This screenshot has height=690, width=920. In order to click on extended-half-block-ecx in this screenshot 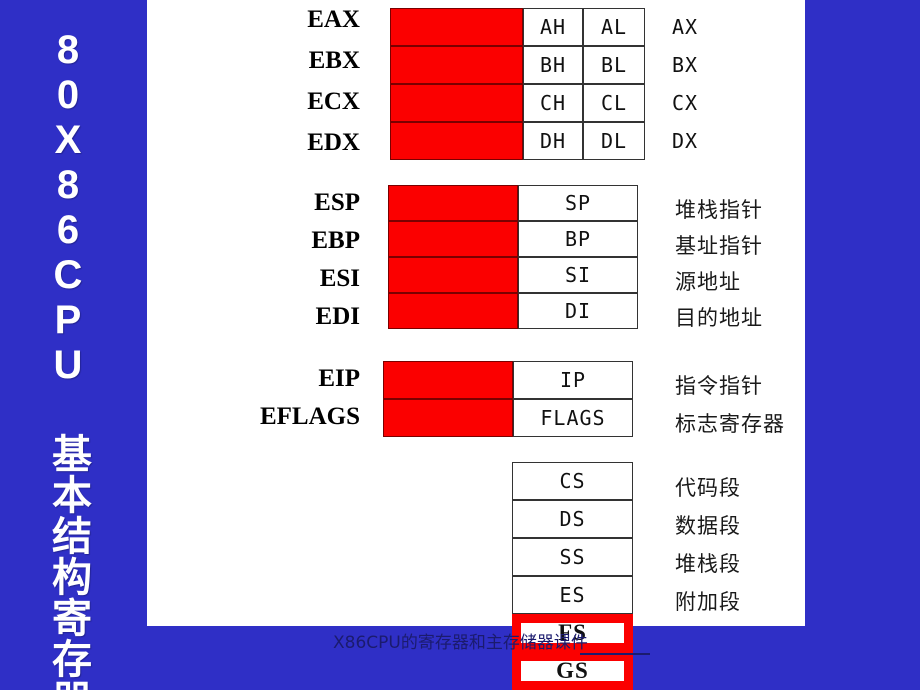, I will do `click(456, 103)`.